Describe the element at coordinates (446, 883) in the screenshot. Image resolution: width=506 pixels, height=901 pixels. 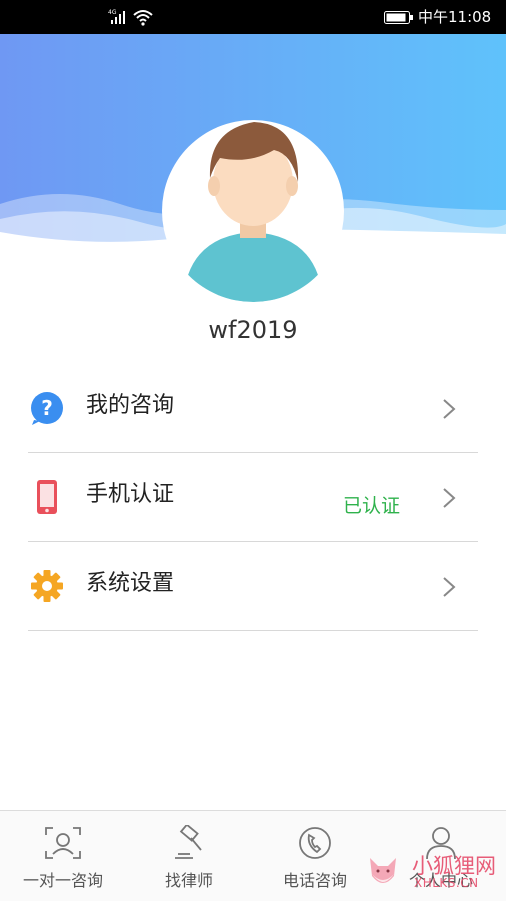
I see `watermark-domain: XHLKS.CN` at that location.